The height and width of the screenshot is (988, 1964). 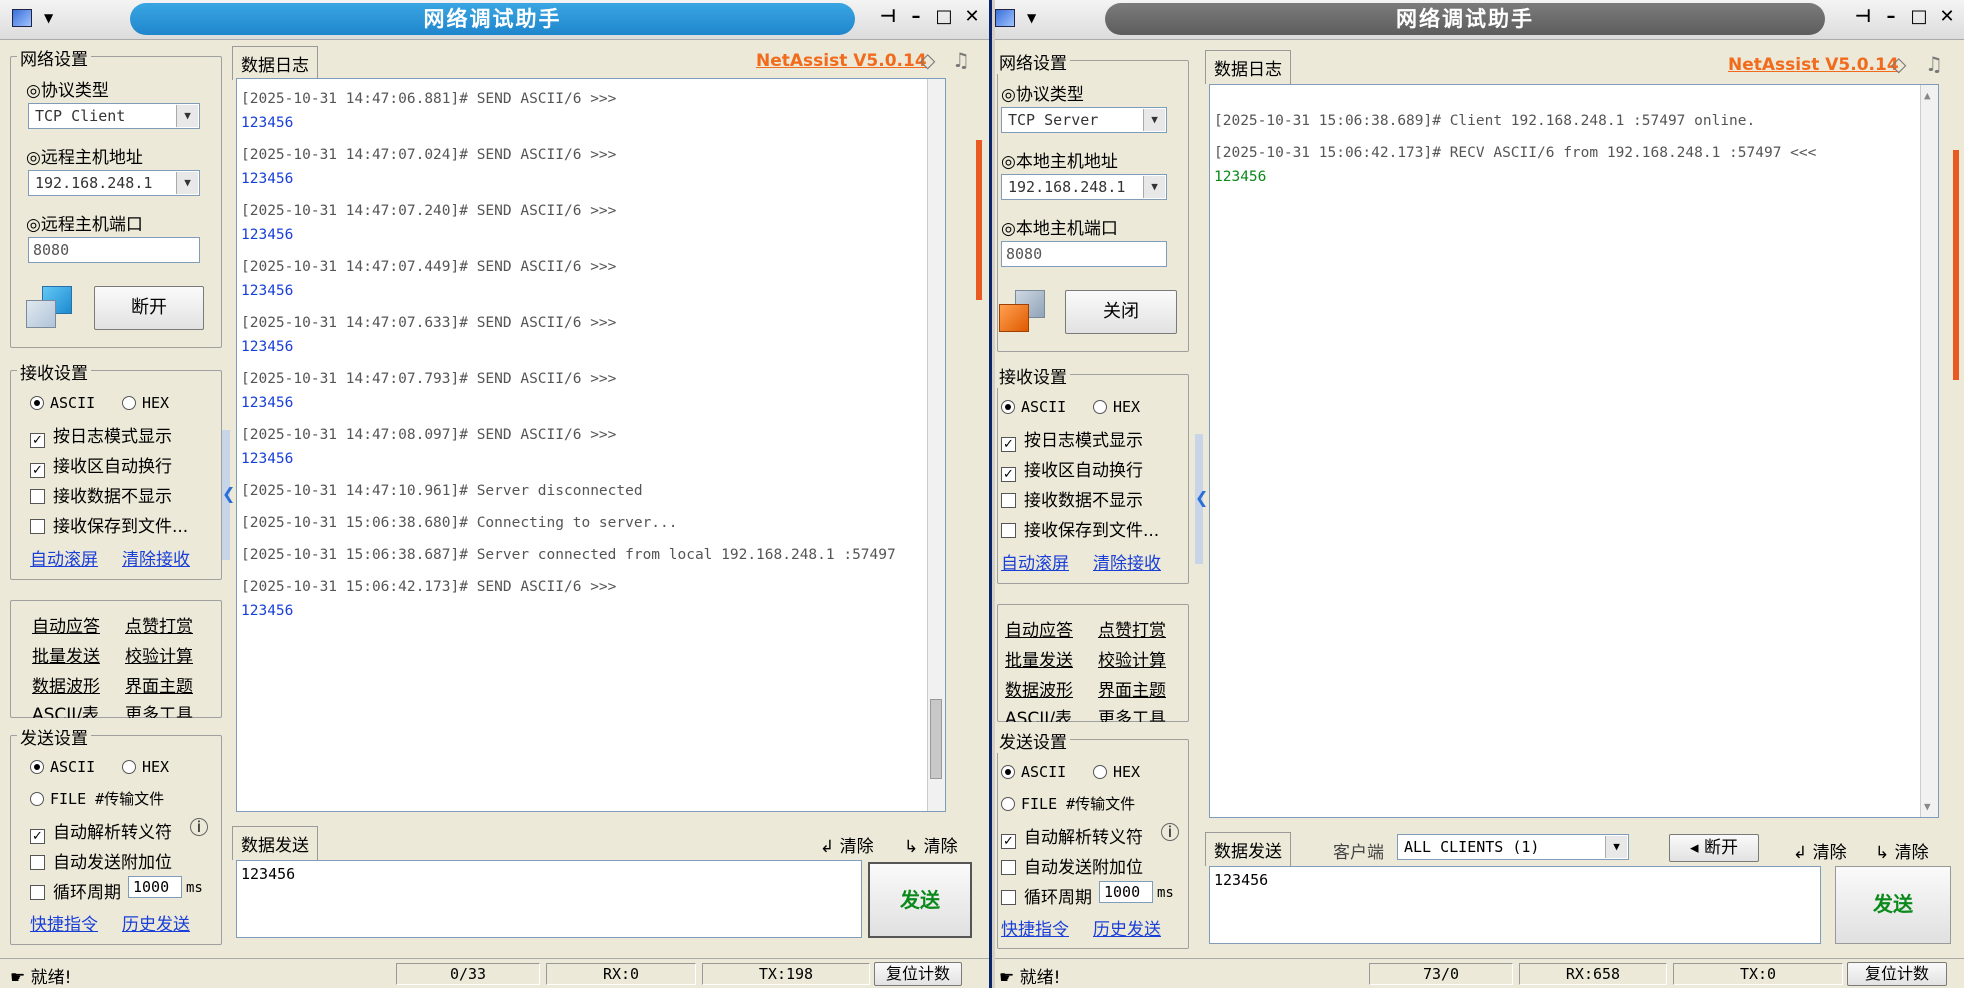 I want to click on scroll-up-icon: ▲, so click(x=1927, y=95).